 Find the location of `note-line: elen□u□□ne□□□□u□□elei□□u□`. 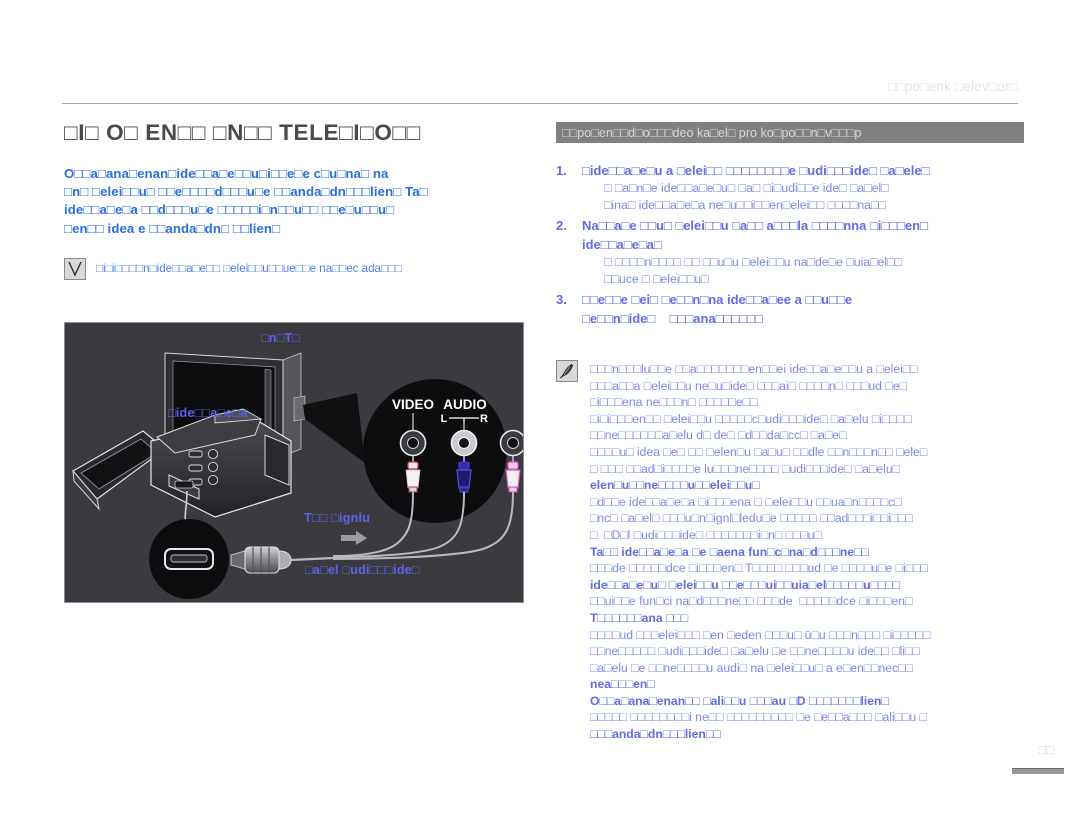

note-line: elen□u□□ne□□□□u□□elei□□u□ is located at coordinates (675, 485).